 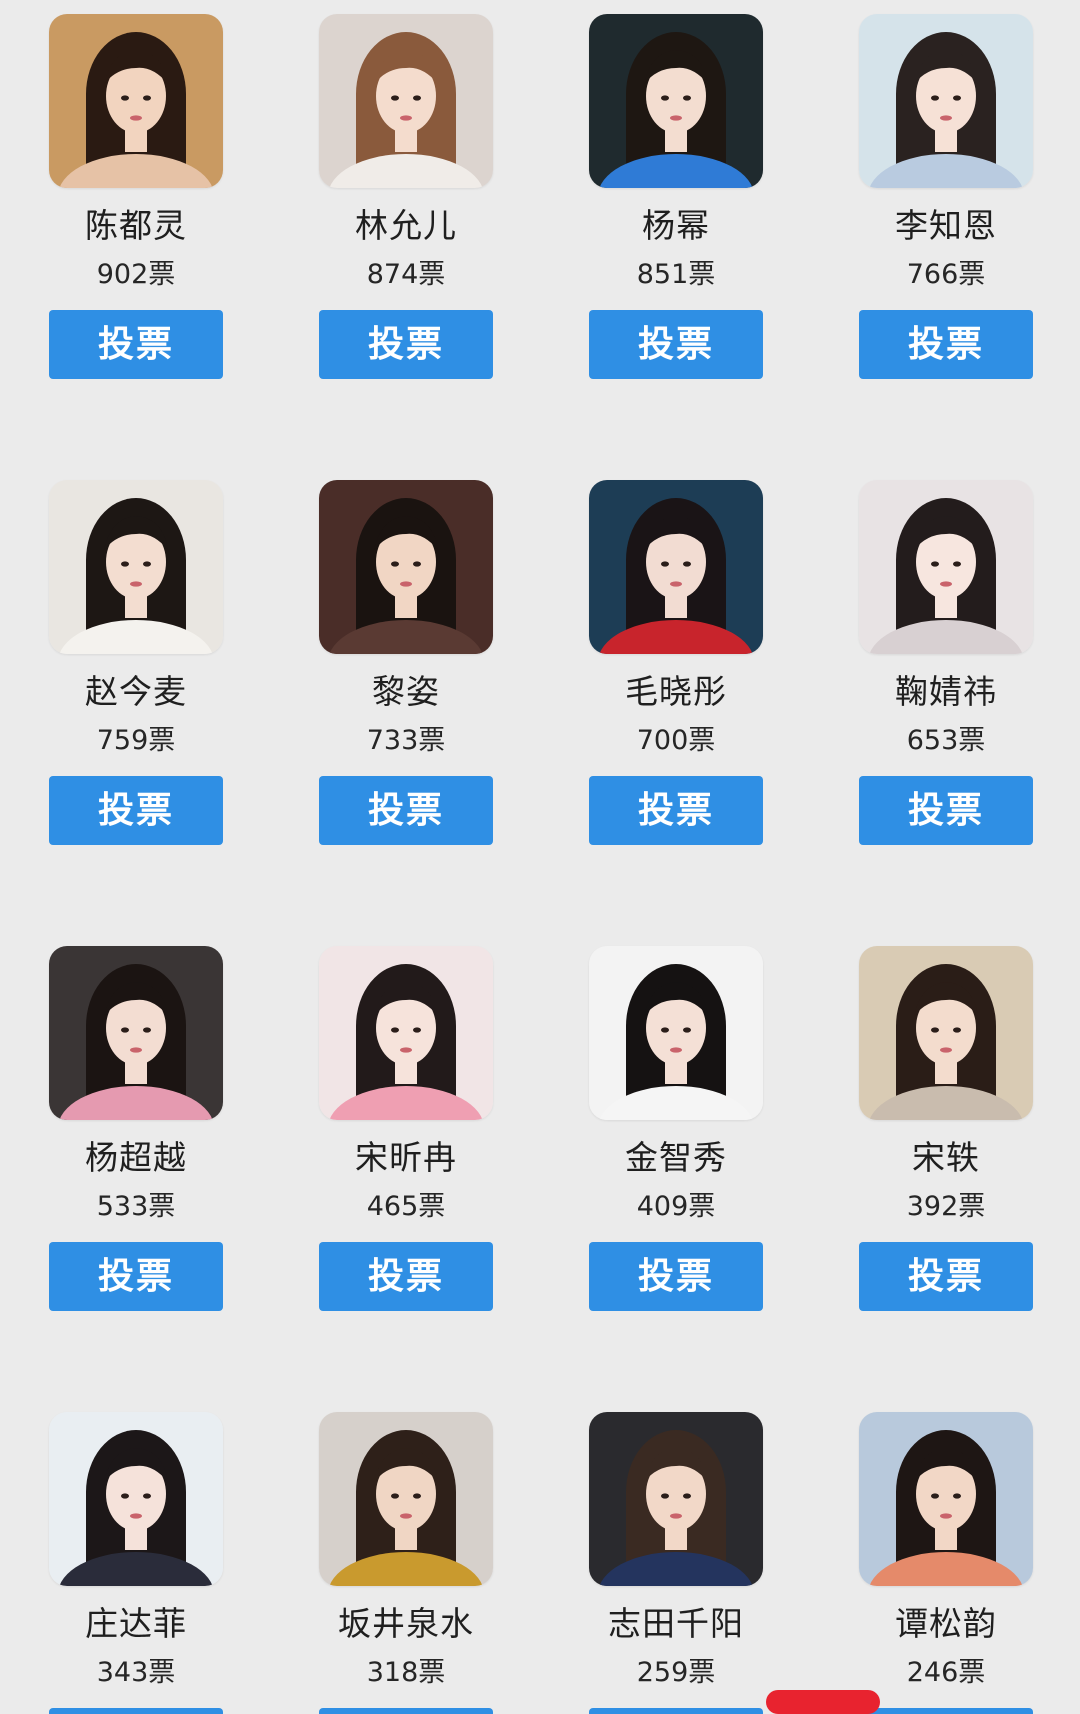 I want to click on candidate-name: 庄达菲, so click(x=136, y=1623).